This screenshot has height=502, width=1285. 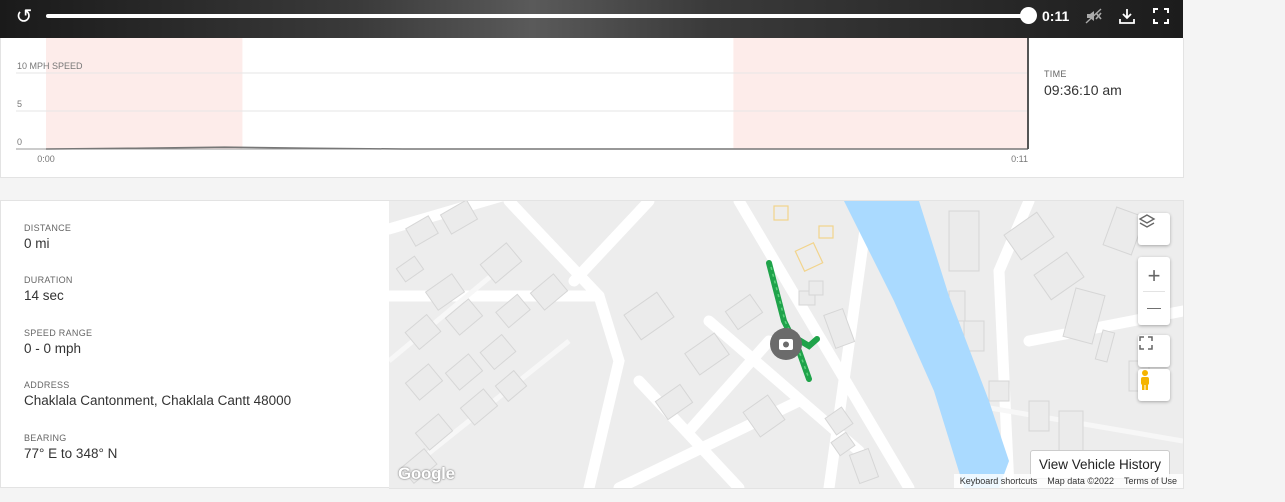 What do you see at coordinates (999, 481) in the screenshot?
I see `keyboard-shortcuts-link: Keyboard shortcuts` at bounding box center [999, 481].